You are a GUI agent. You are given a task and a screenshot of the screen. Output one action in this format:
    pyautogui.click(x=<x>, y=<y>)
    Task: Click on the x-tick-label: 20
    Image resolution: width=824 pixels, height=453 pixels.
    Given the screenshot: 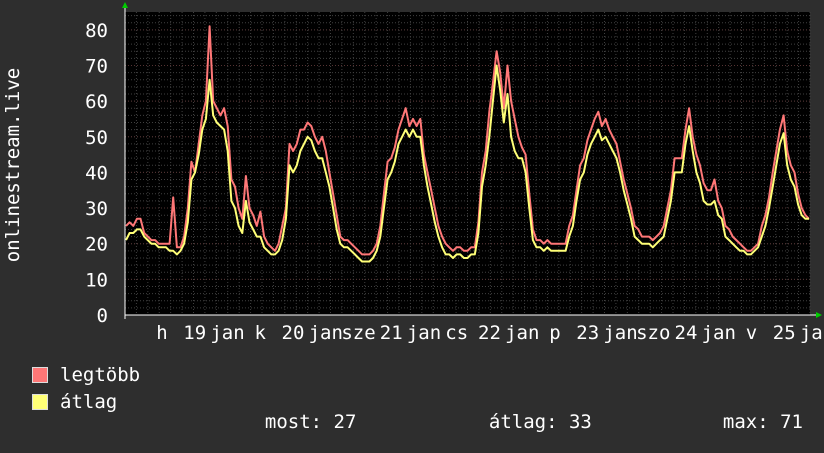 What is the action you would take?
    pyautogui.click(x=293, y=333)
    